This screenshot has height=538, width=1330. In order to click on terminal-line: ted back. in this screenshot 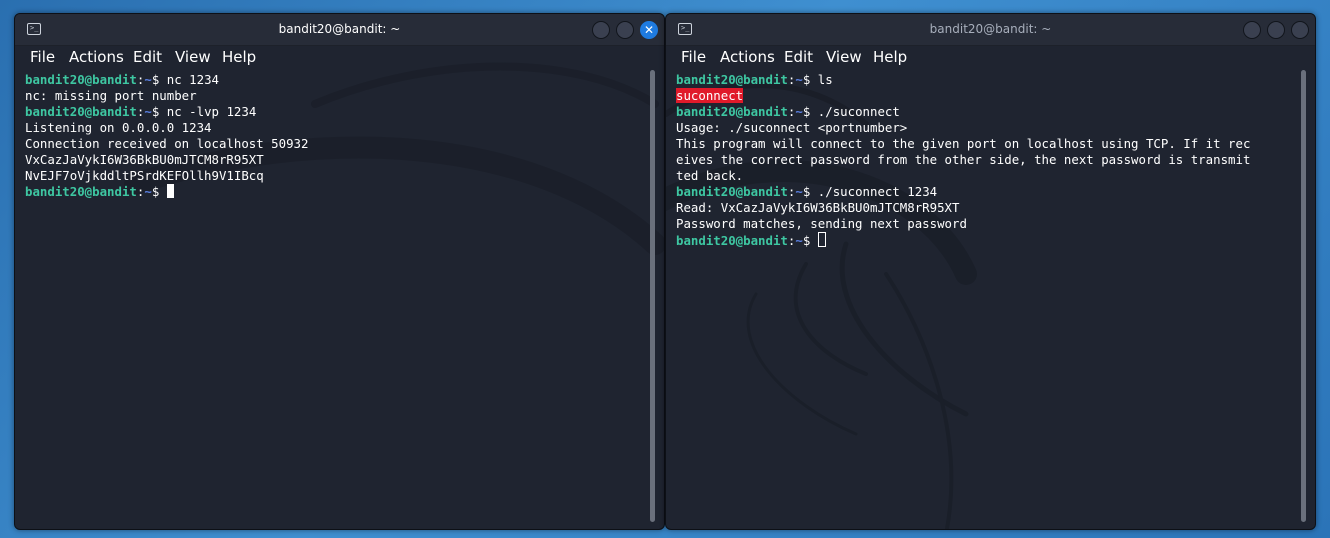, I will do `click(710, 175)`.